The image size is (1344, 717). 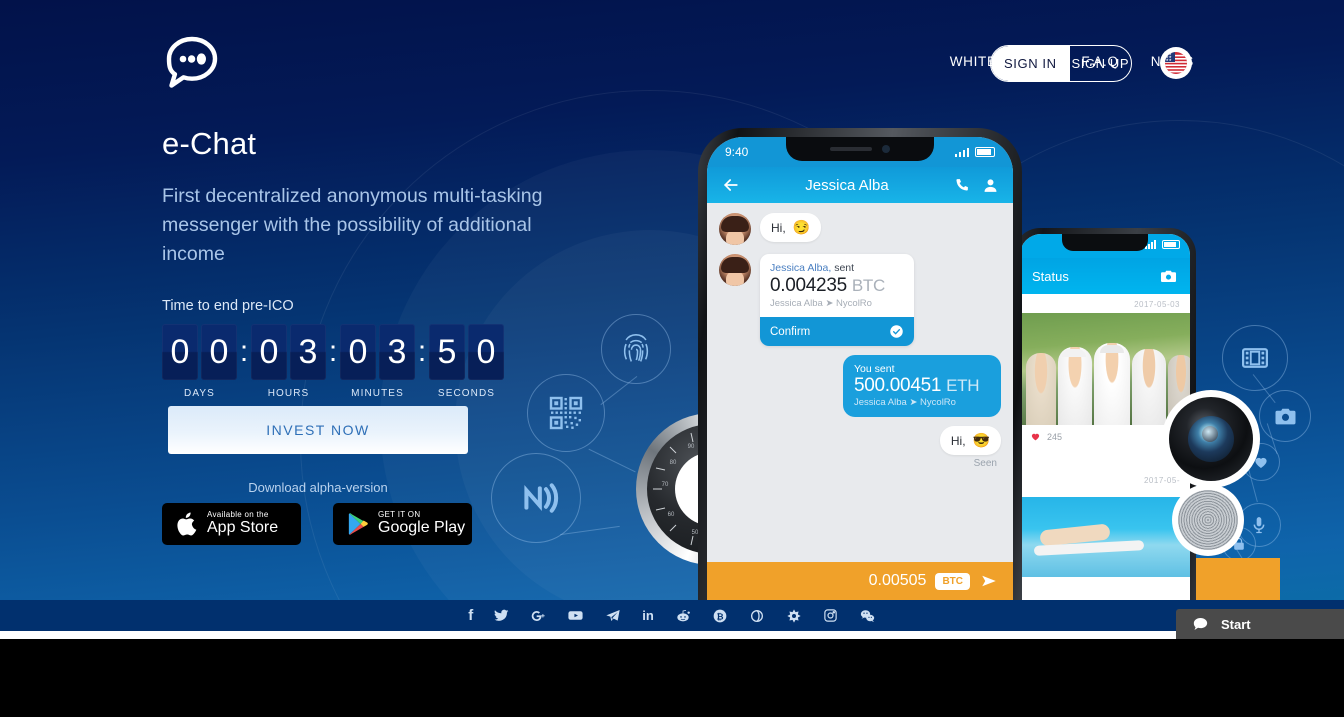 What do you see at coordinates (1035, 437) in the screenshot?
I see `heart-icon` at bounding box center [1035, 437].